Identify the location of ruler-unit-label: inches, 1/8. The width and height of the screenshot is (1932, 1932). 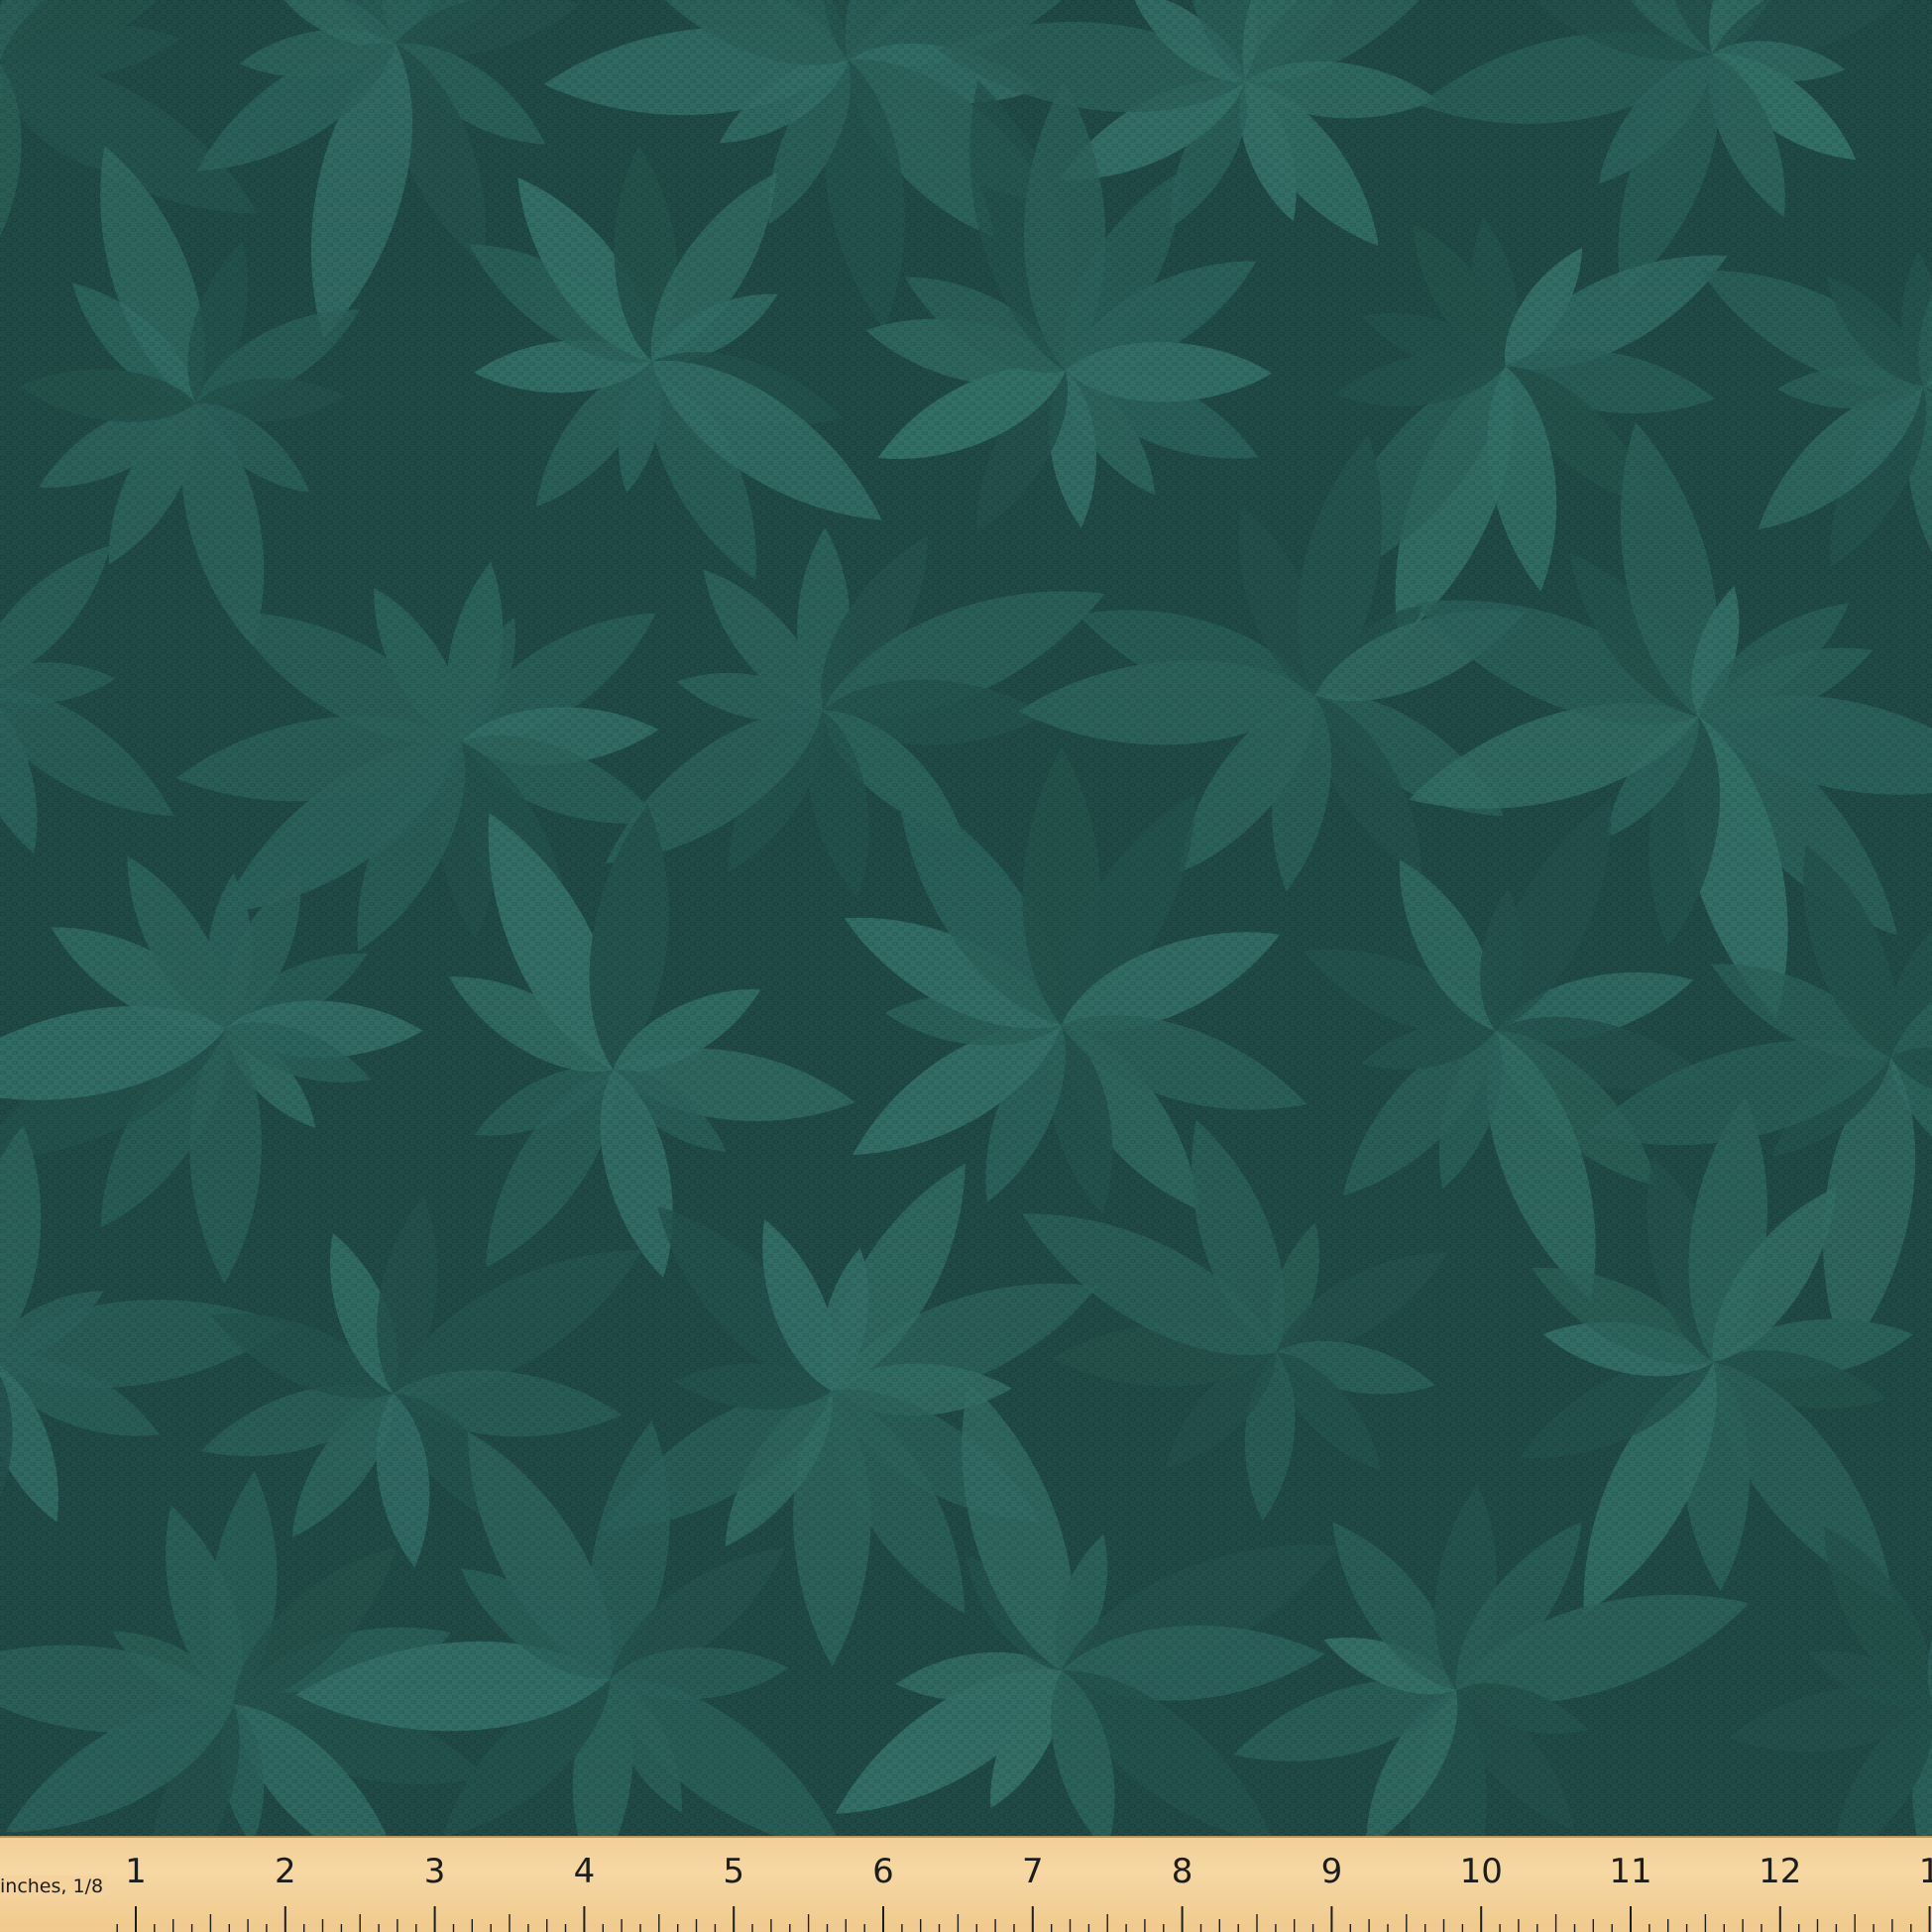
(54, 1886).